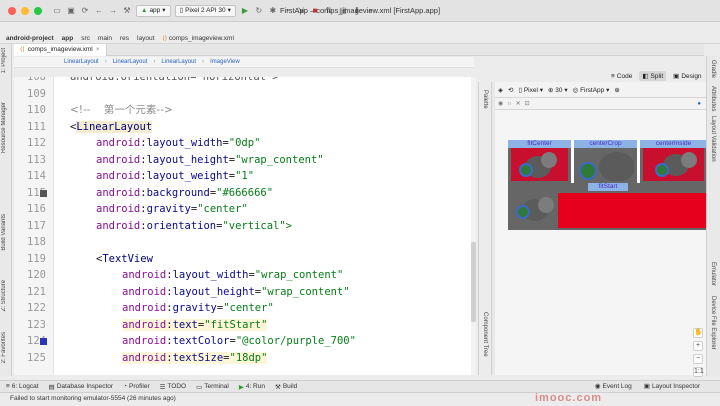  Describe the element at coordinates (25, 10) in the screenshot. I see `minimize-window-button` at that location.